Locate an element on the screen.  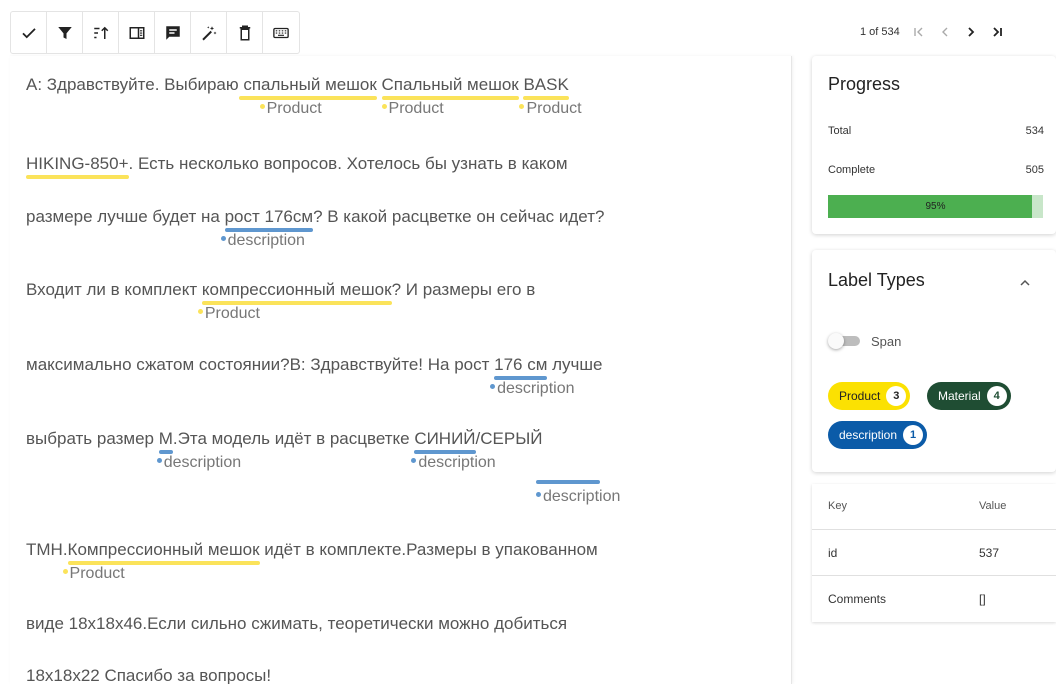
sort-button is located at coordinates (101, 32).